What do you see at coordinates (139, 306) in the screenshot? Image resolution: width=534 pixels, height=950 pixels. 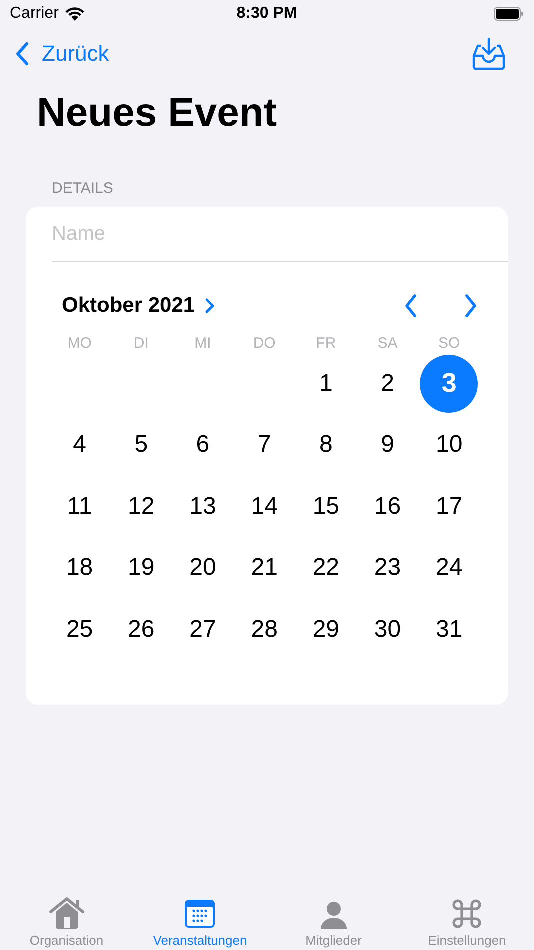 I see `month-picker-button: Oktober 2021` at bounding box center [139, 306].